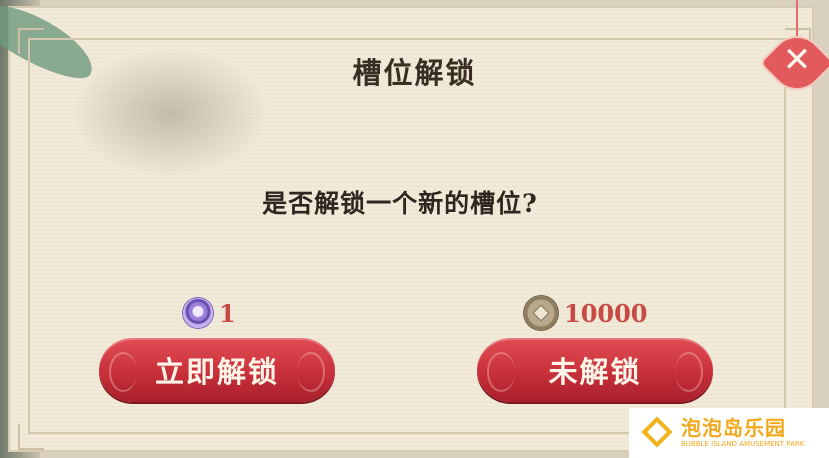 The height and width of the screenshot is (458, 829). I want to click on not-unlocked-label: 未解锁, so click(595, 372).